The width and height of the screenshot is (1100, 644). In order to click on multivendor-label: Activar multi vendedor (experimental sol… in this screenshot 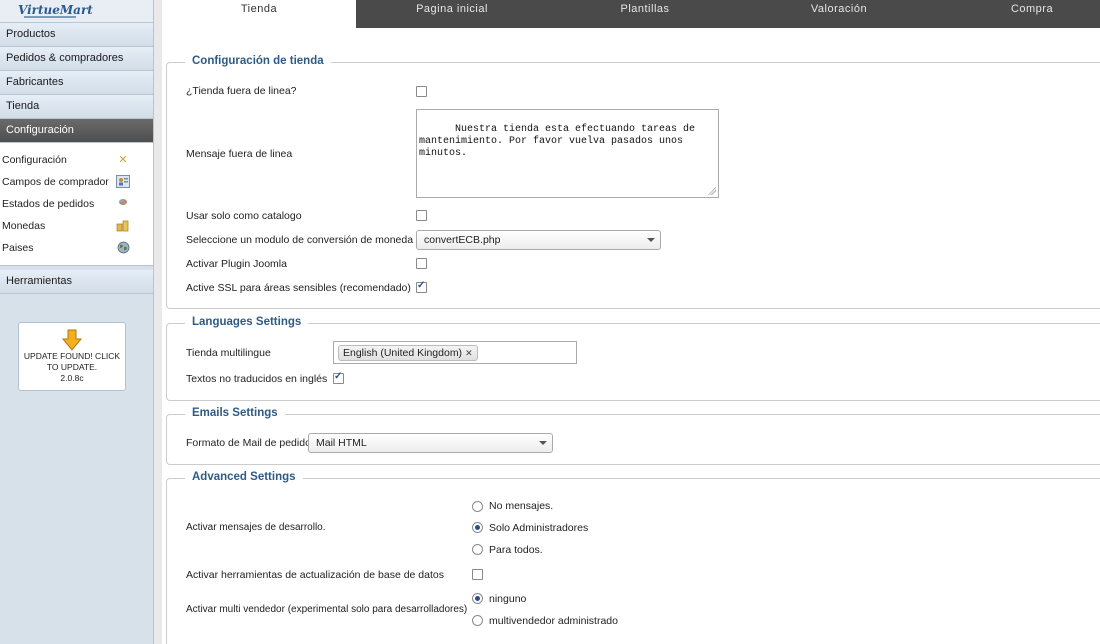, I will do `click(327, 609)`.